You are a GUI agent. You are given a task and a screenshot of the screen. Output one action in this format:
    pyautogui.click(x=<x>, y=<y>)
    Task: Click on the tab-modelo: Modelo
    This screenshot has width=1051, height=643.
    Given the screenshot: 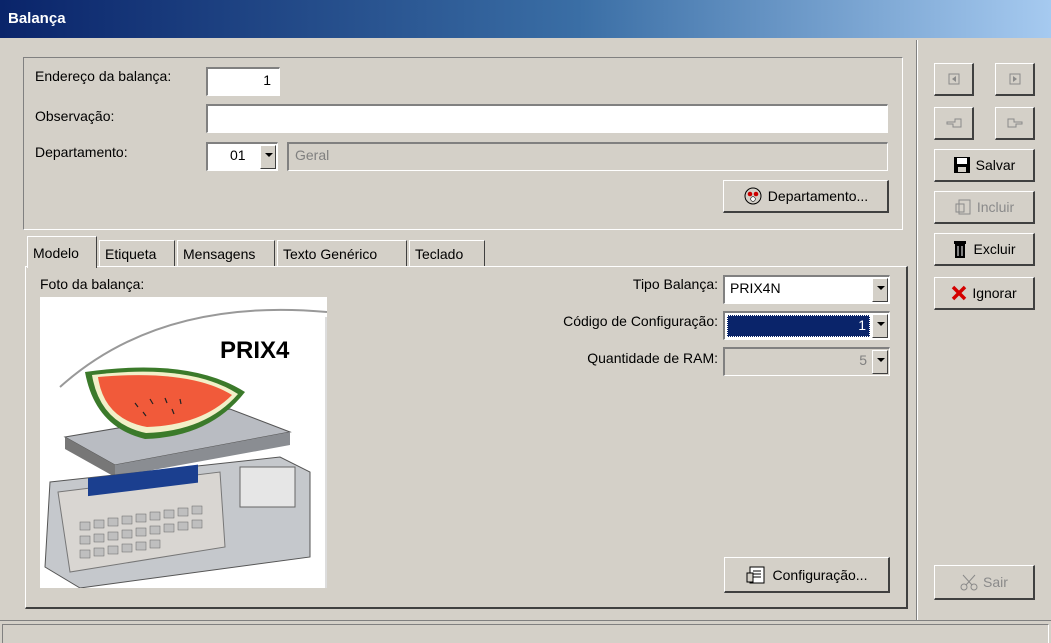 What is the action you would take?
    pyautogui.click(x=62, y=252)
    